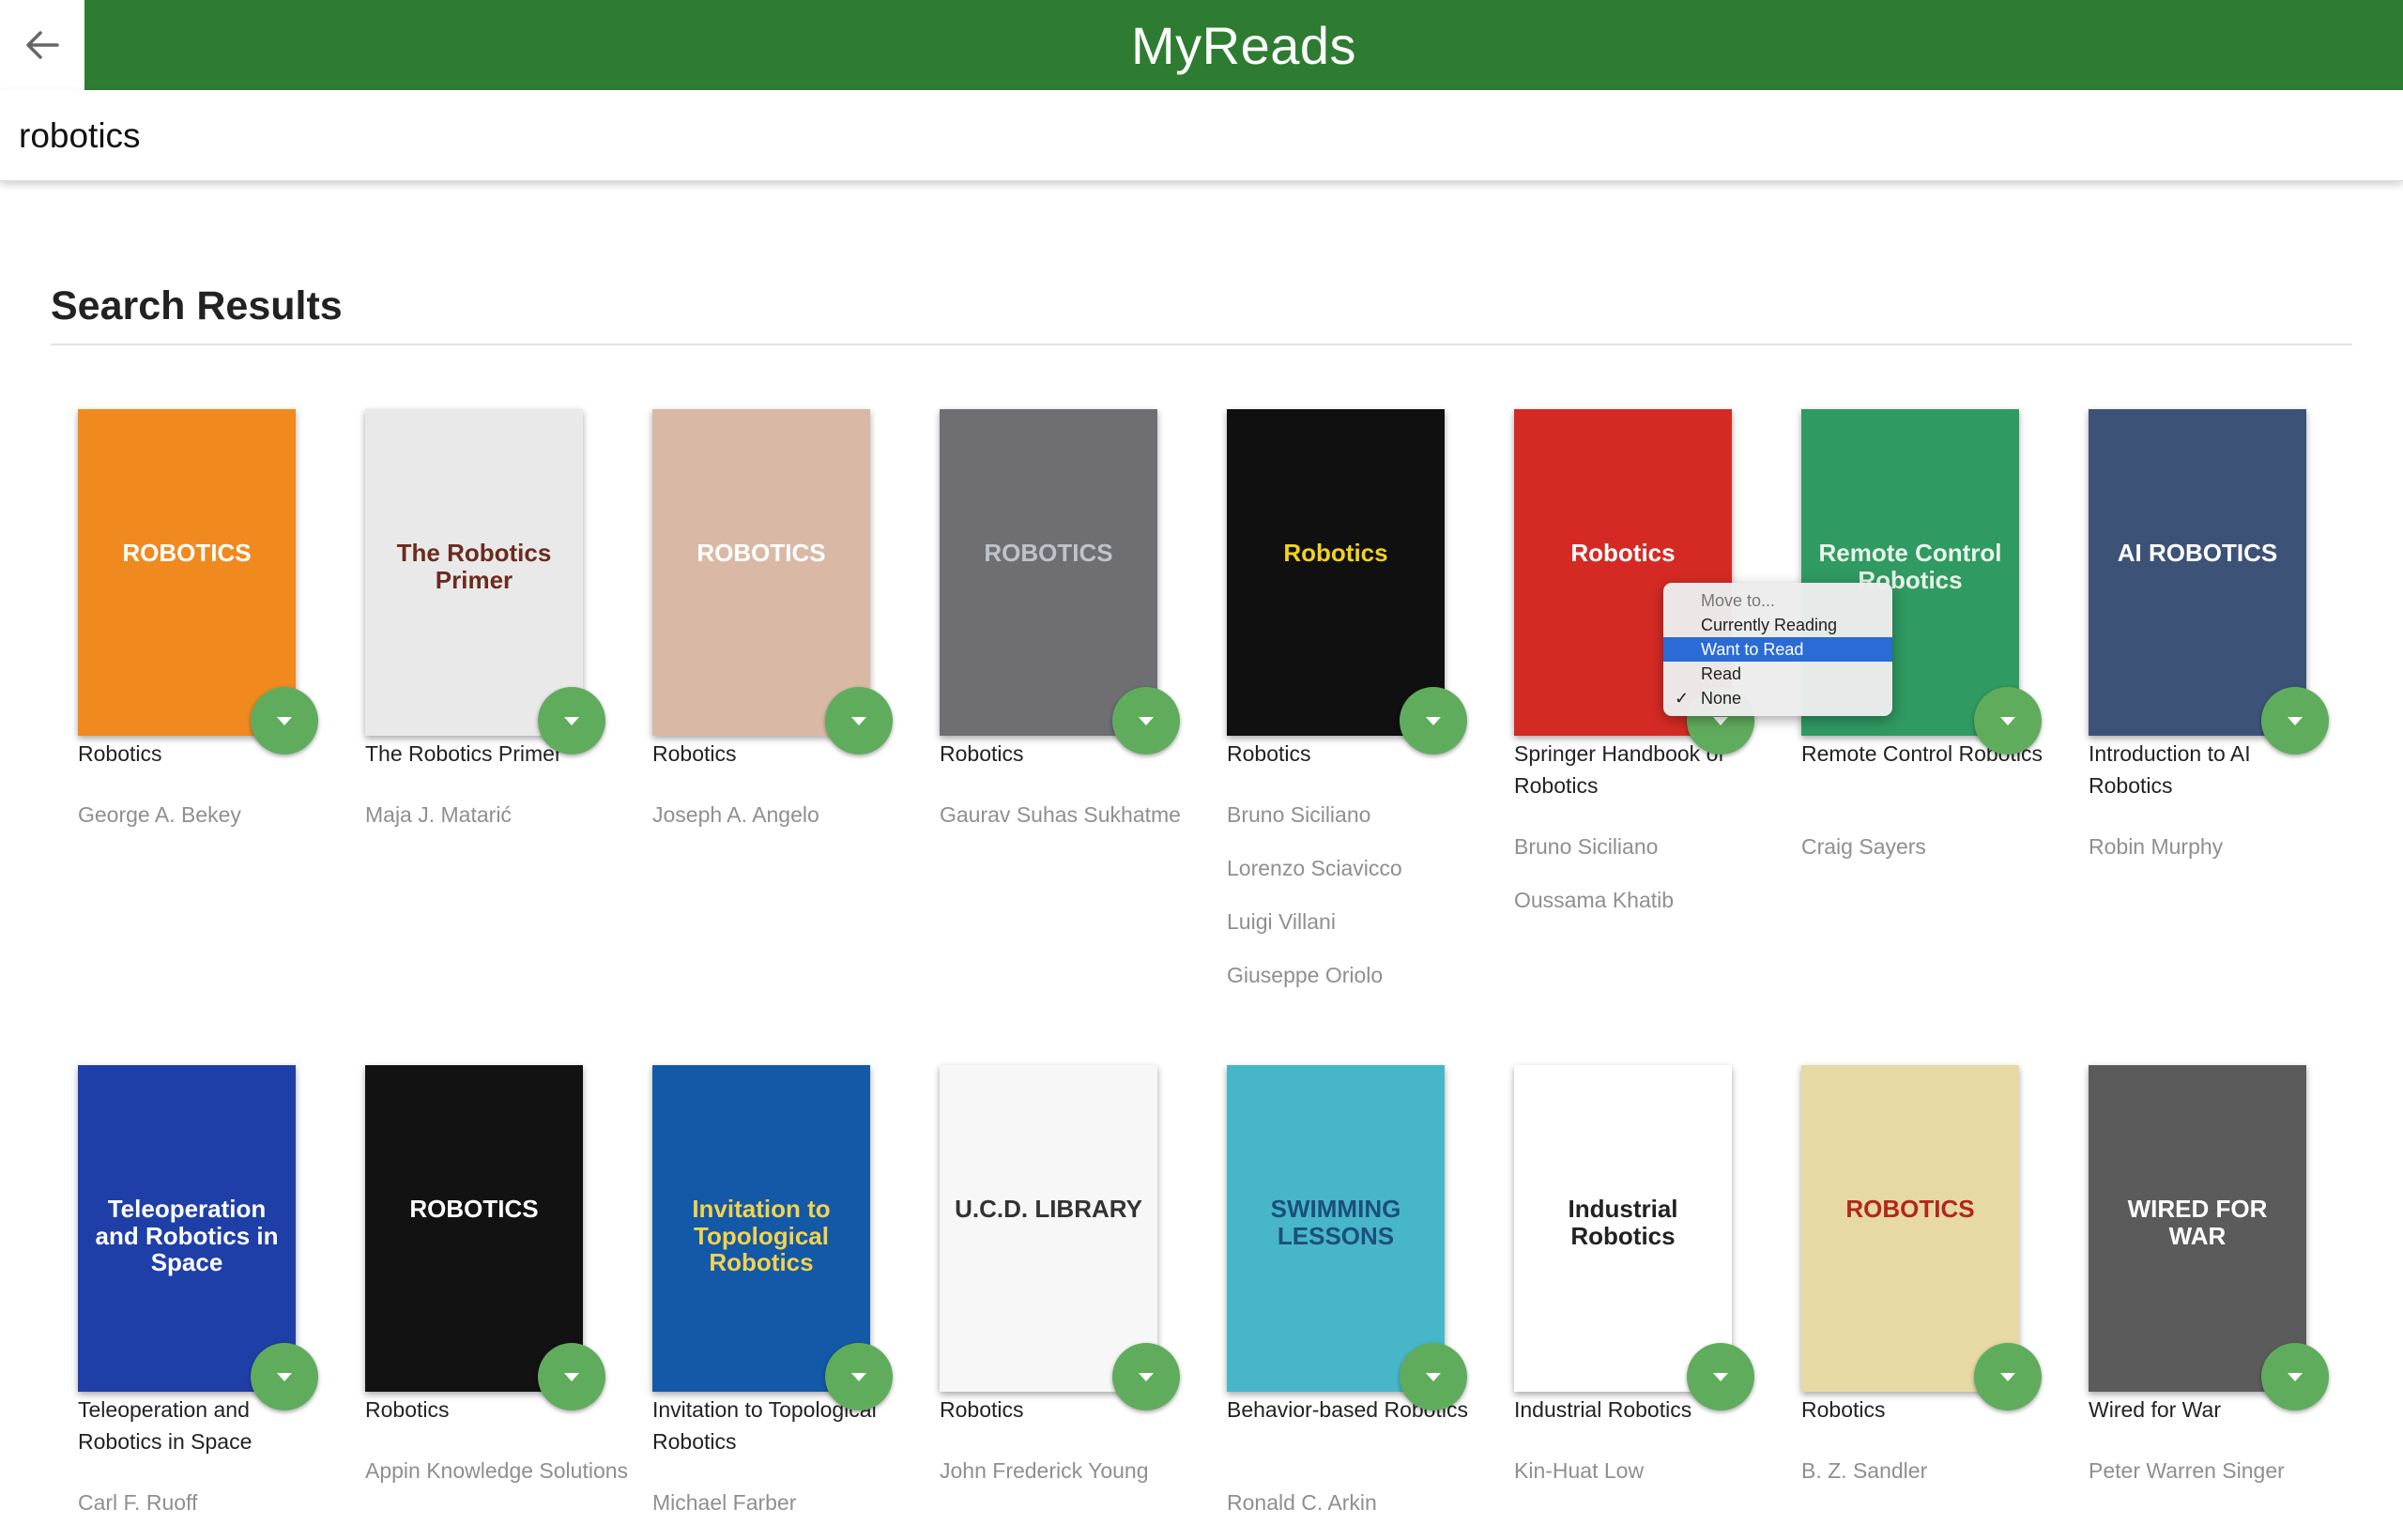 The image size is (2403, 1540). Describe the element at coordinates (762, 1236) in the screenshot. I see `cover-art-text: Invitation to Topological Robotics` at that location.